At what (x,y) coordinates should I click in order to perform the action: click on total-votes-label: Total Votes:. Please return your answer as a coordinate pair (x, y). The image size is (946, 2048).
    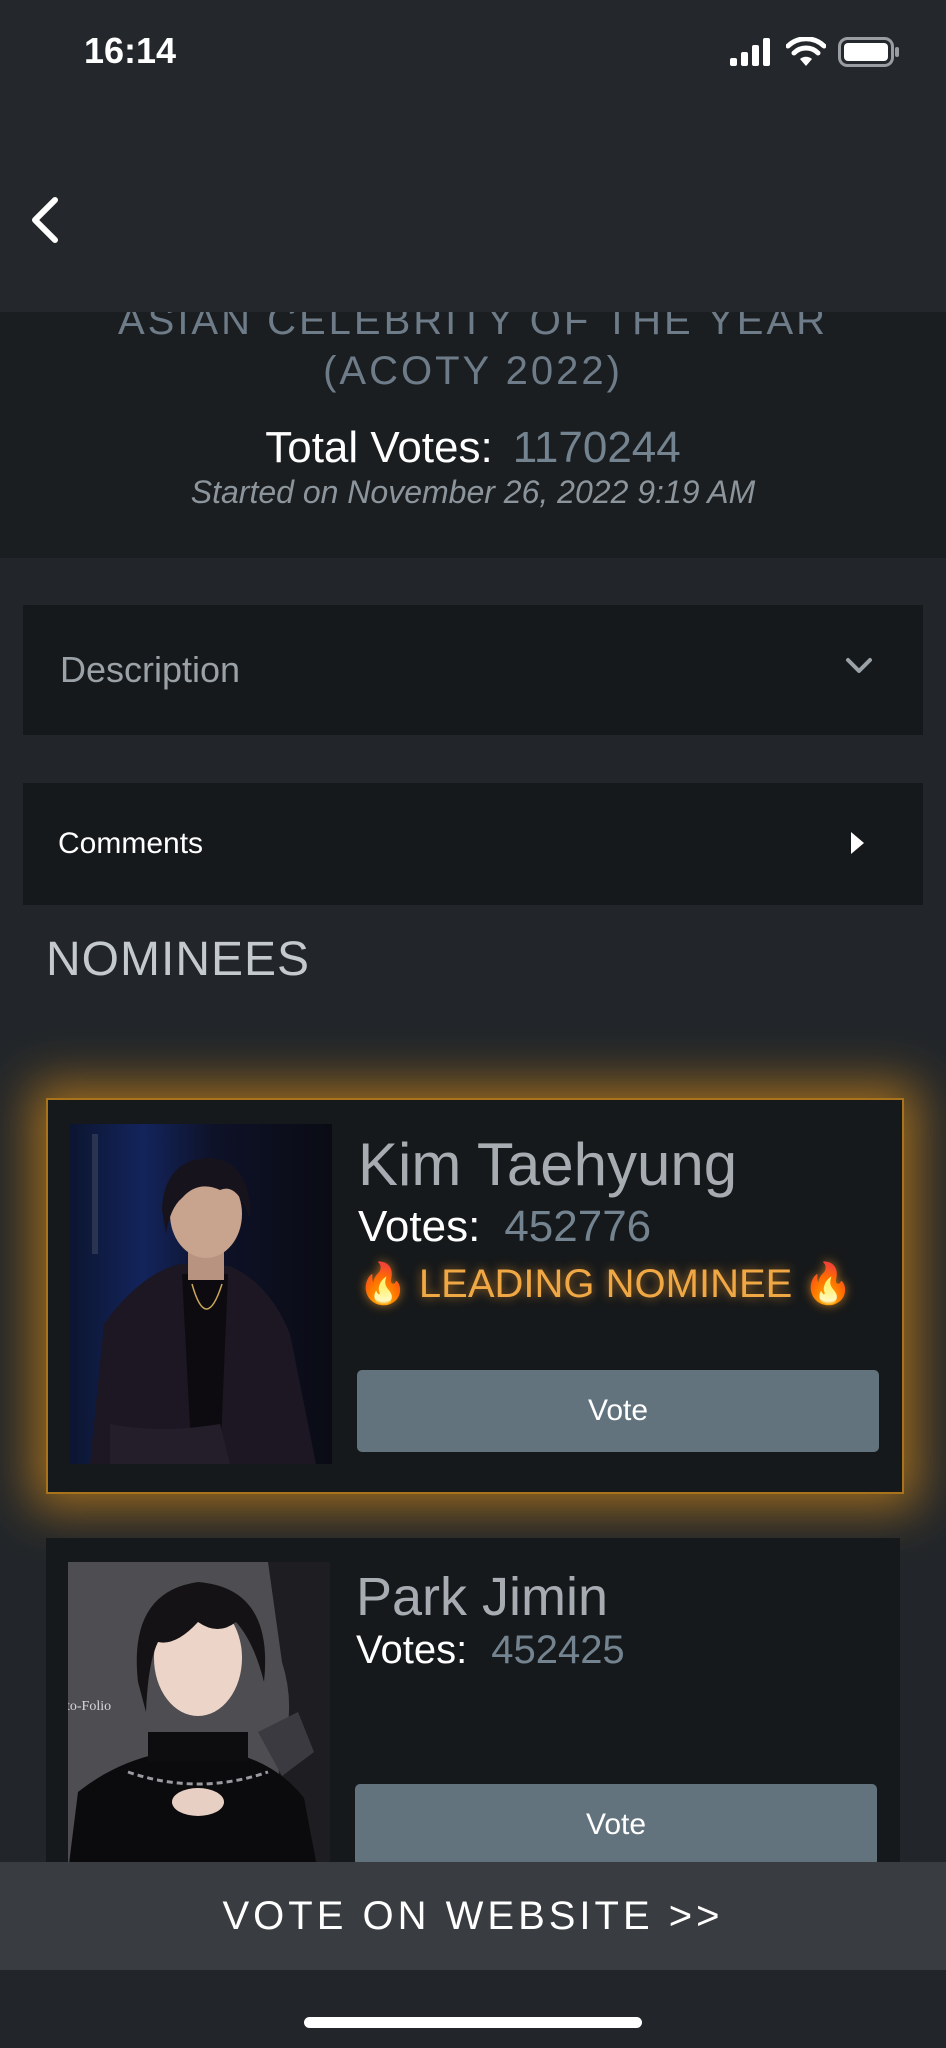
    Looking at the image, I should click on (379, 447).